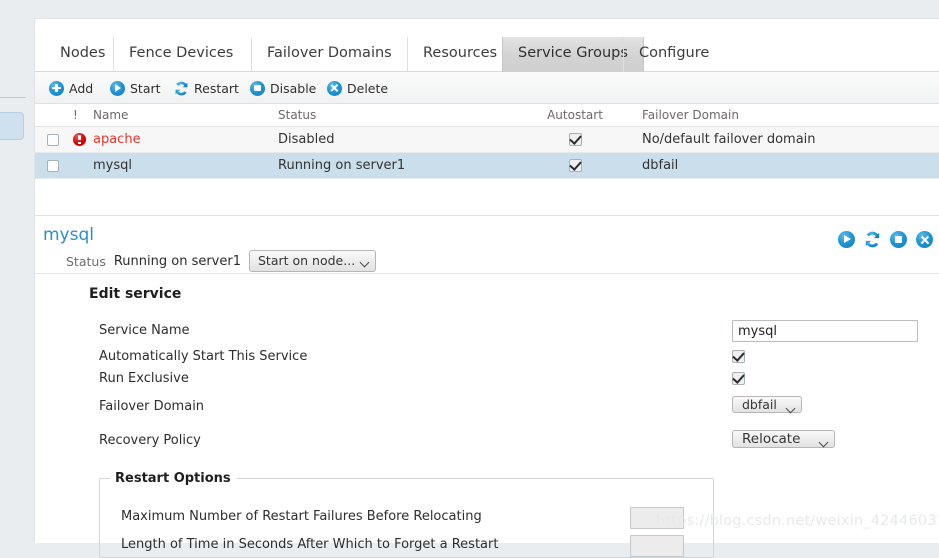  I want to click on plus-circle-icon, so click(56, 88).